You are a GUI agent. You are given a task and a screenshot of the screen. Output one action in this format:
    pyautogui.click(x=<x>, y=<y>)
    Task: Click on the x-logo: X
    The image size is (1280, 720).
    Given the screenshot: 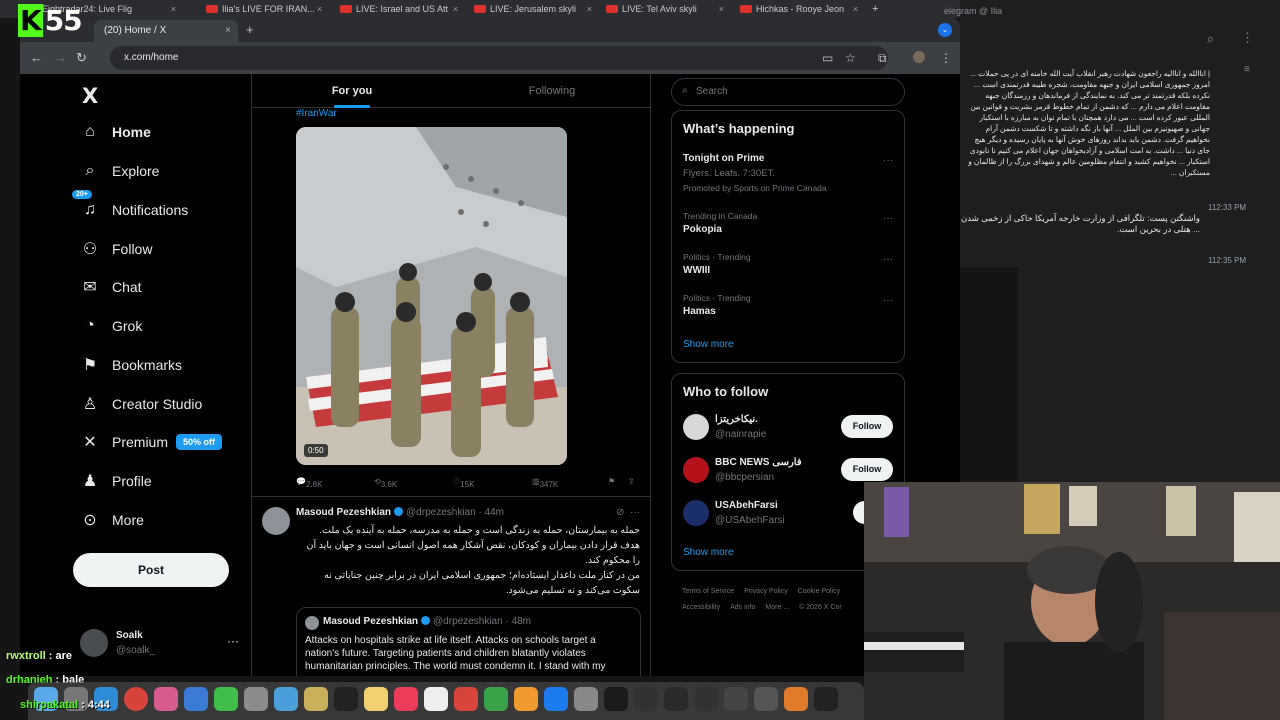 What is the action you would take?
    pyautogui.click(x=90, y=96)
    